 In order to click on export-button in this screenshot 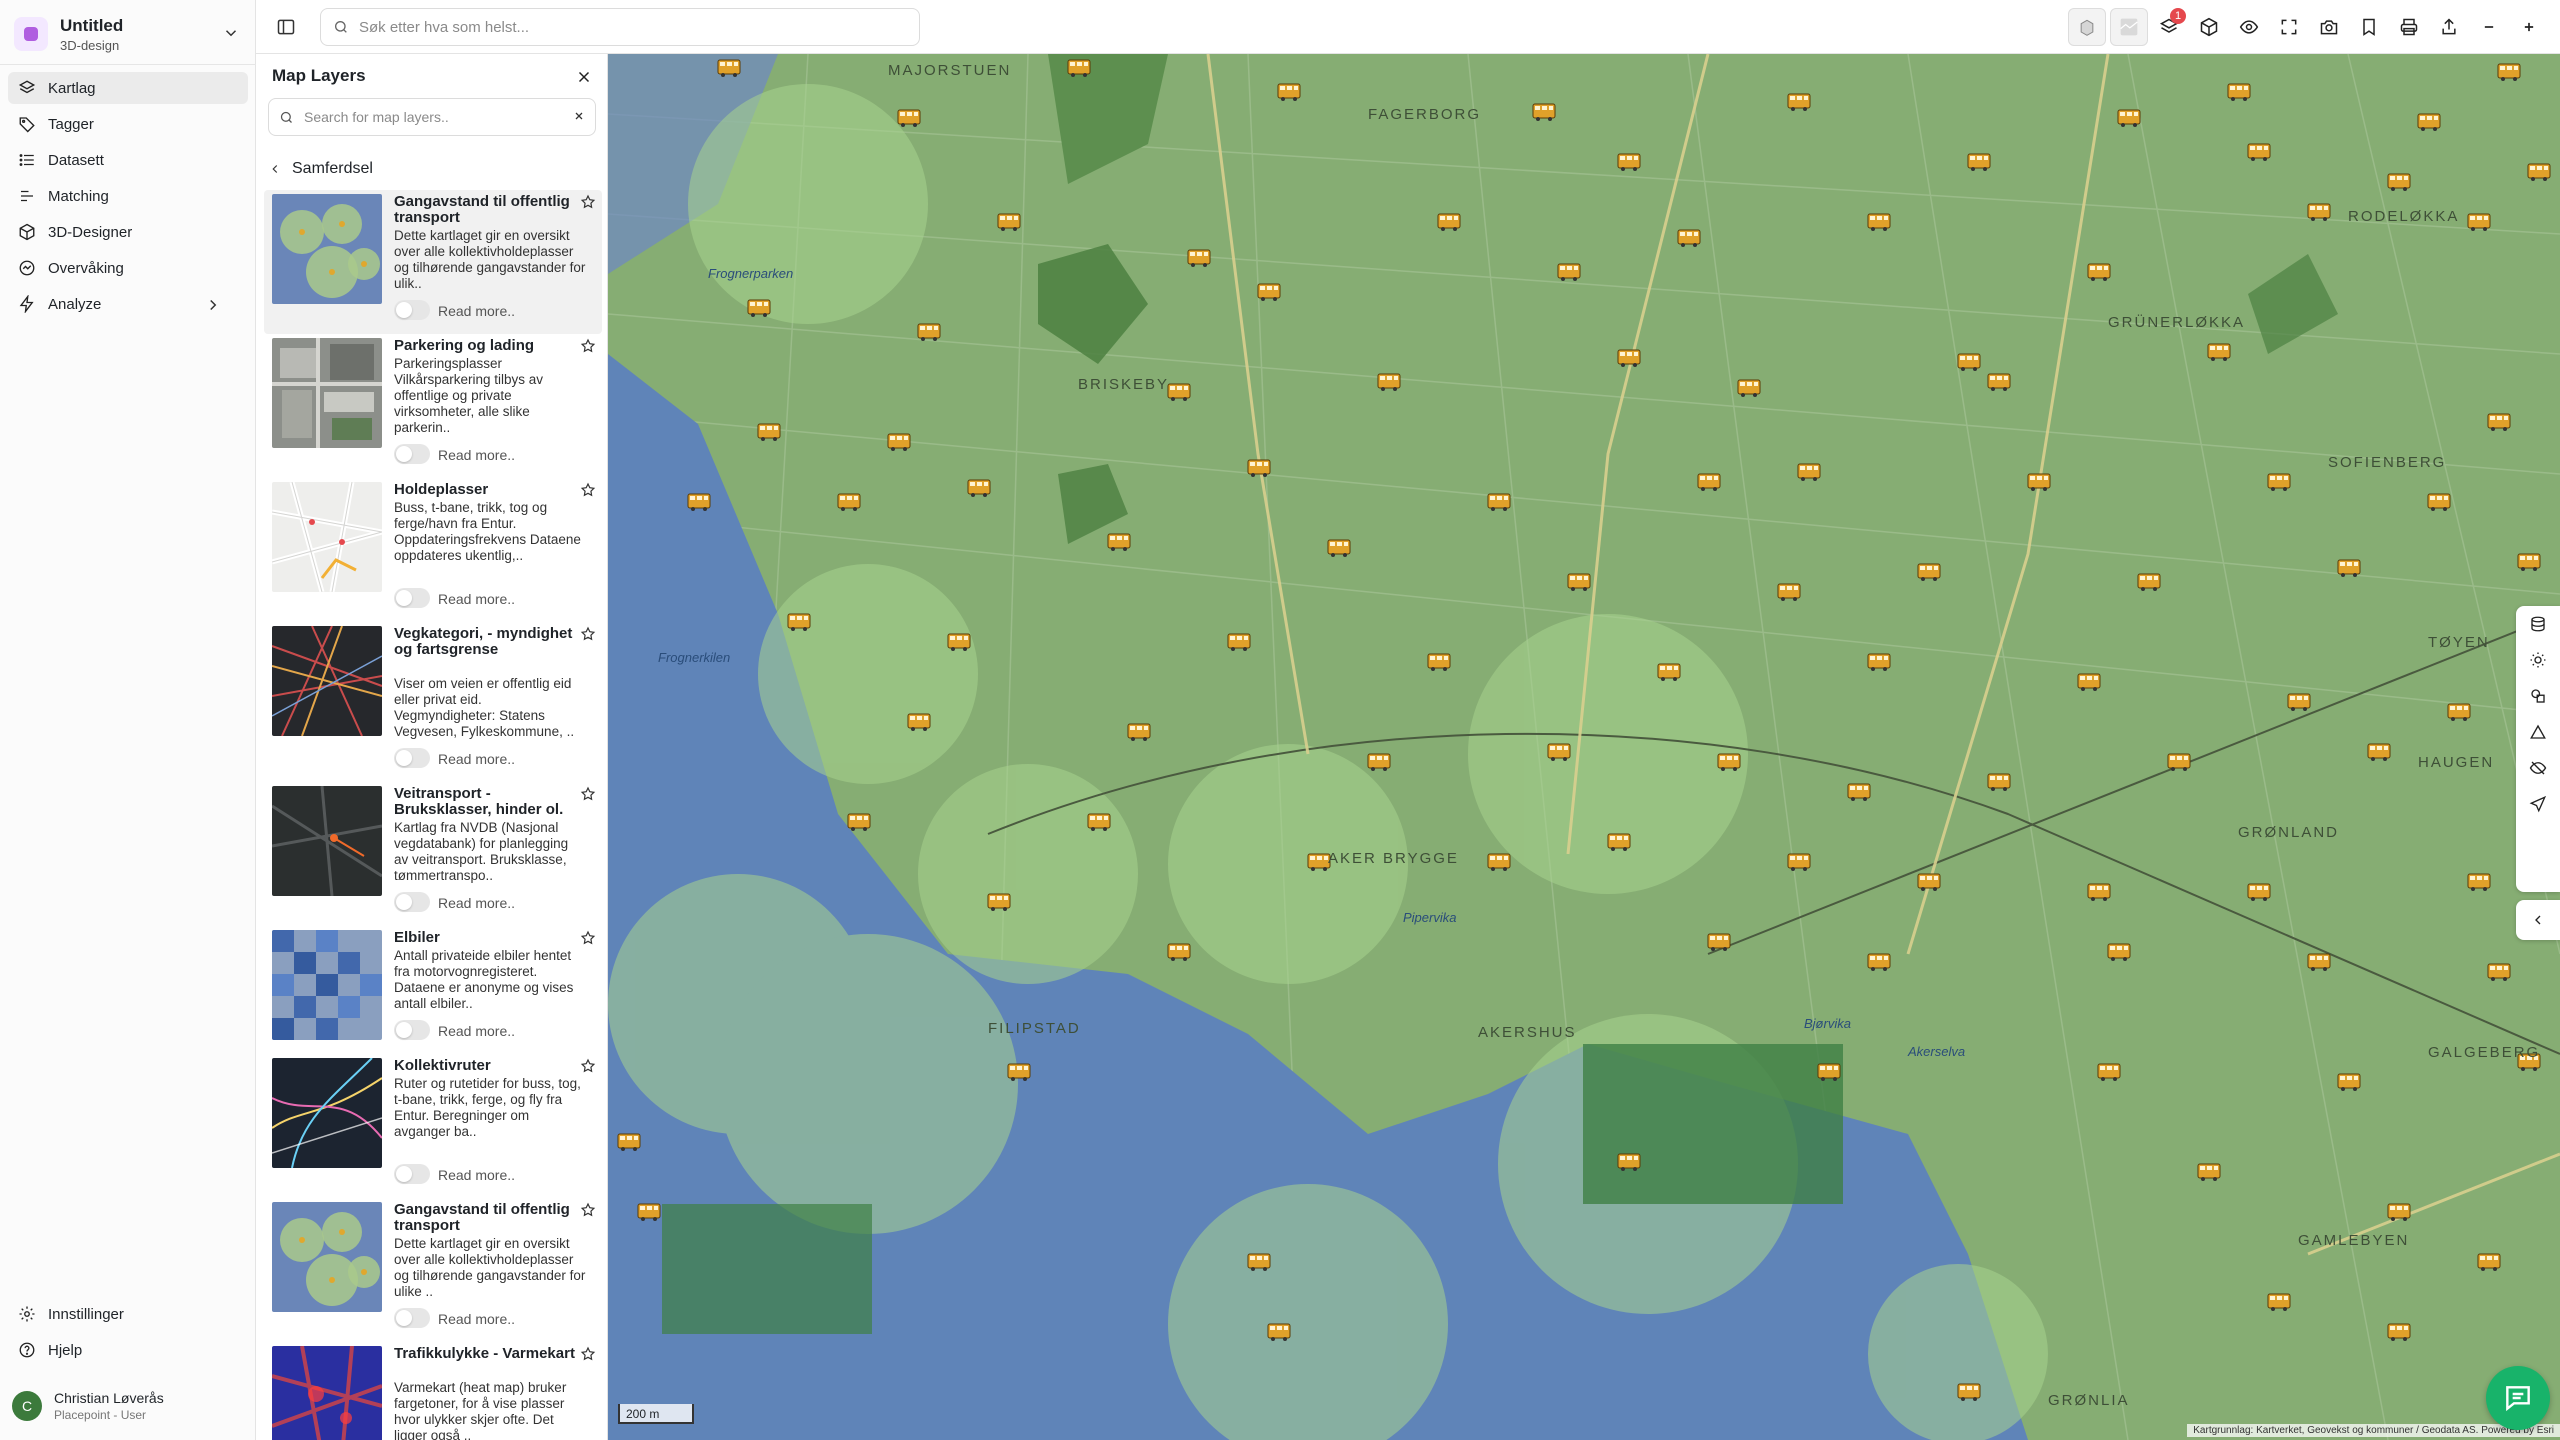, I will do `click(2538, 624)`.